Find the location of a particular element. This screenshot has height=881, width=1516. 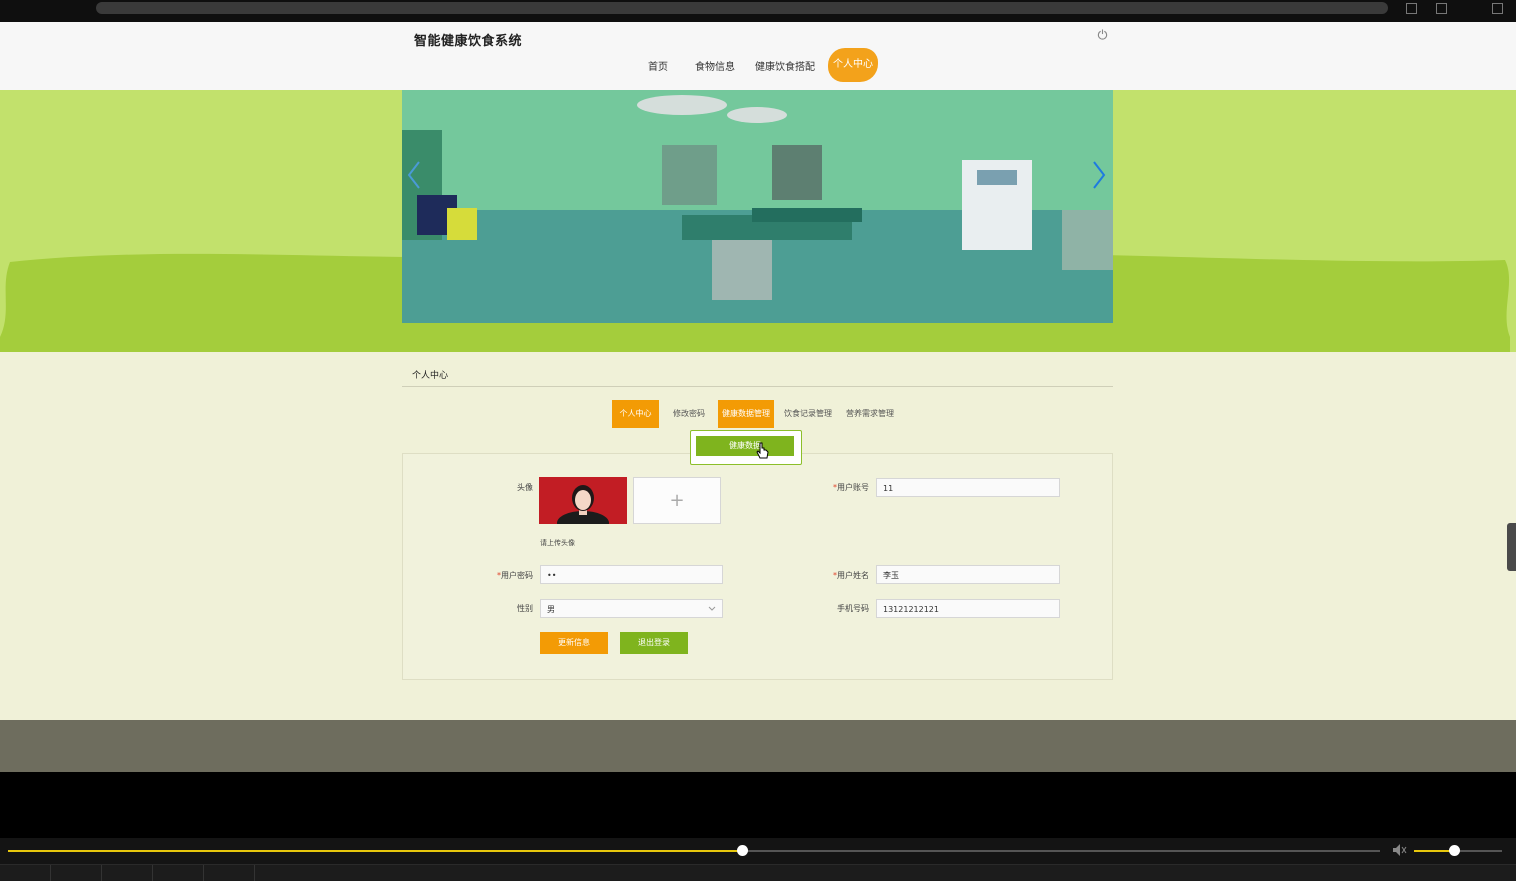

volume-icon is located at coordinates (1400, 850).